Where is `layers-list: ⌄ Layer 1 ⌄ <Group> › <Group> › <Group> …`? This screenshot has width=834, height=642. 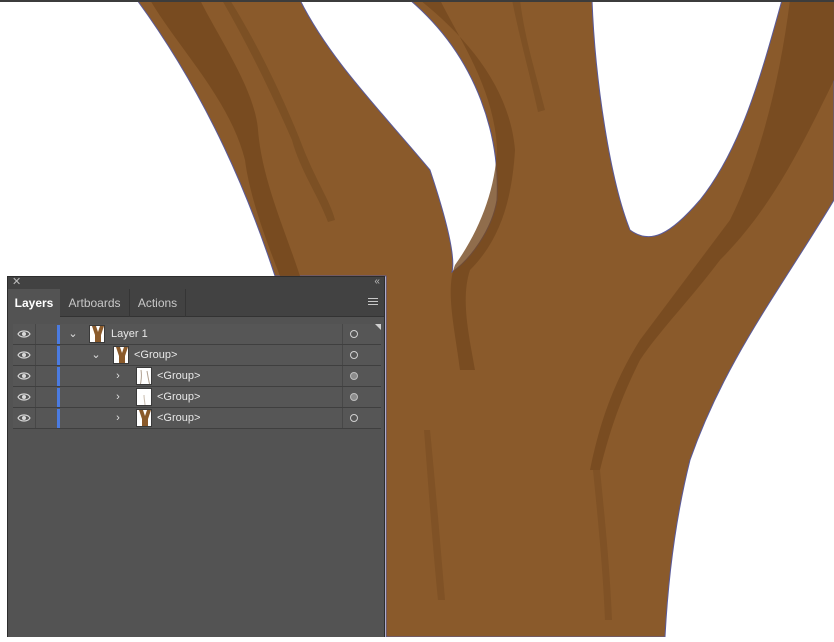
layers-list: ⌄ Layer 1 ⌄ <Group> › <Group> › <Group> … is located at coordinates (197, 376).